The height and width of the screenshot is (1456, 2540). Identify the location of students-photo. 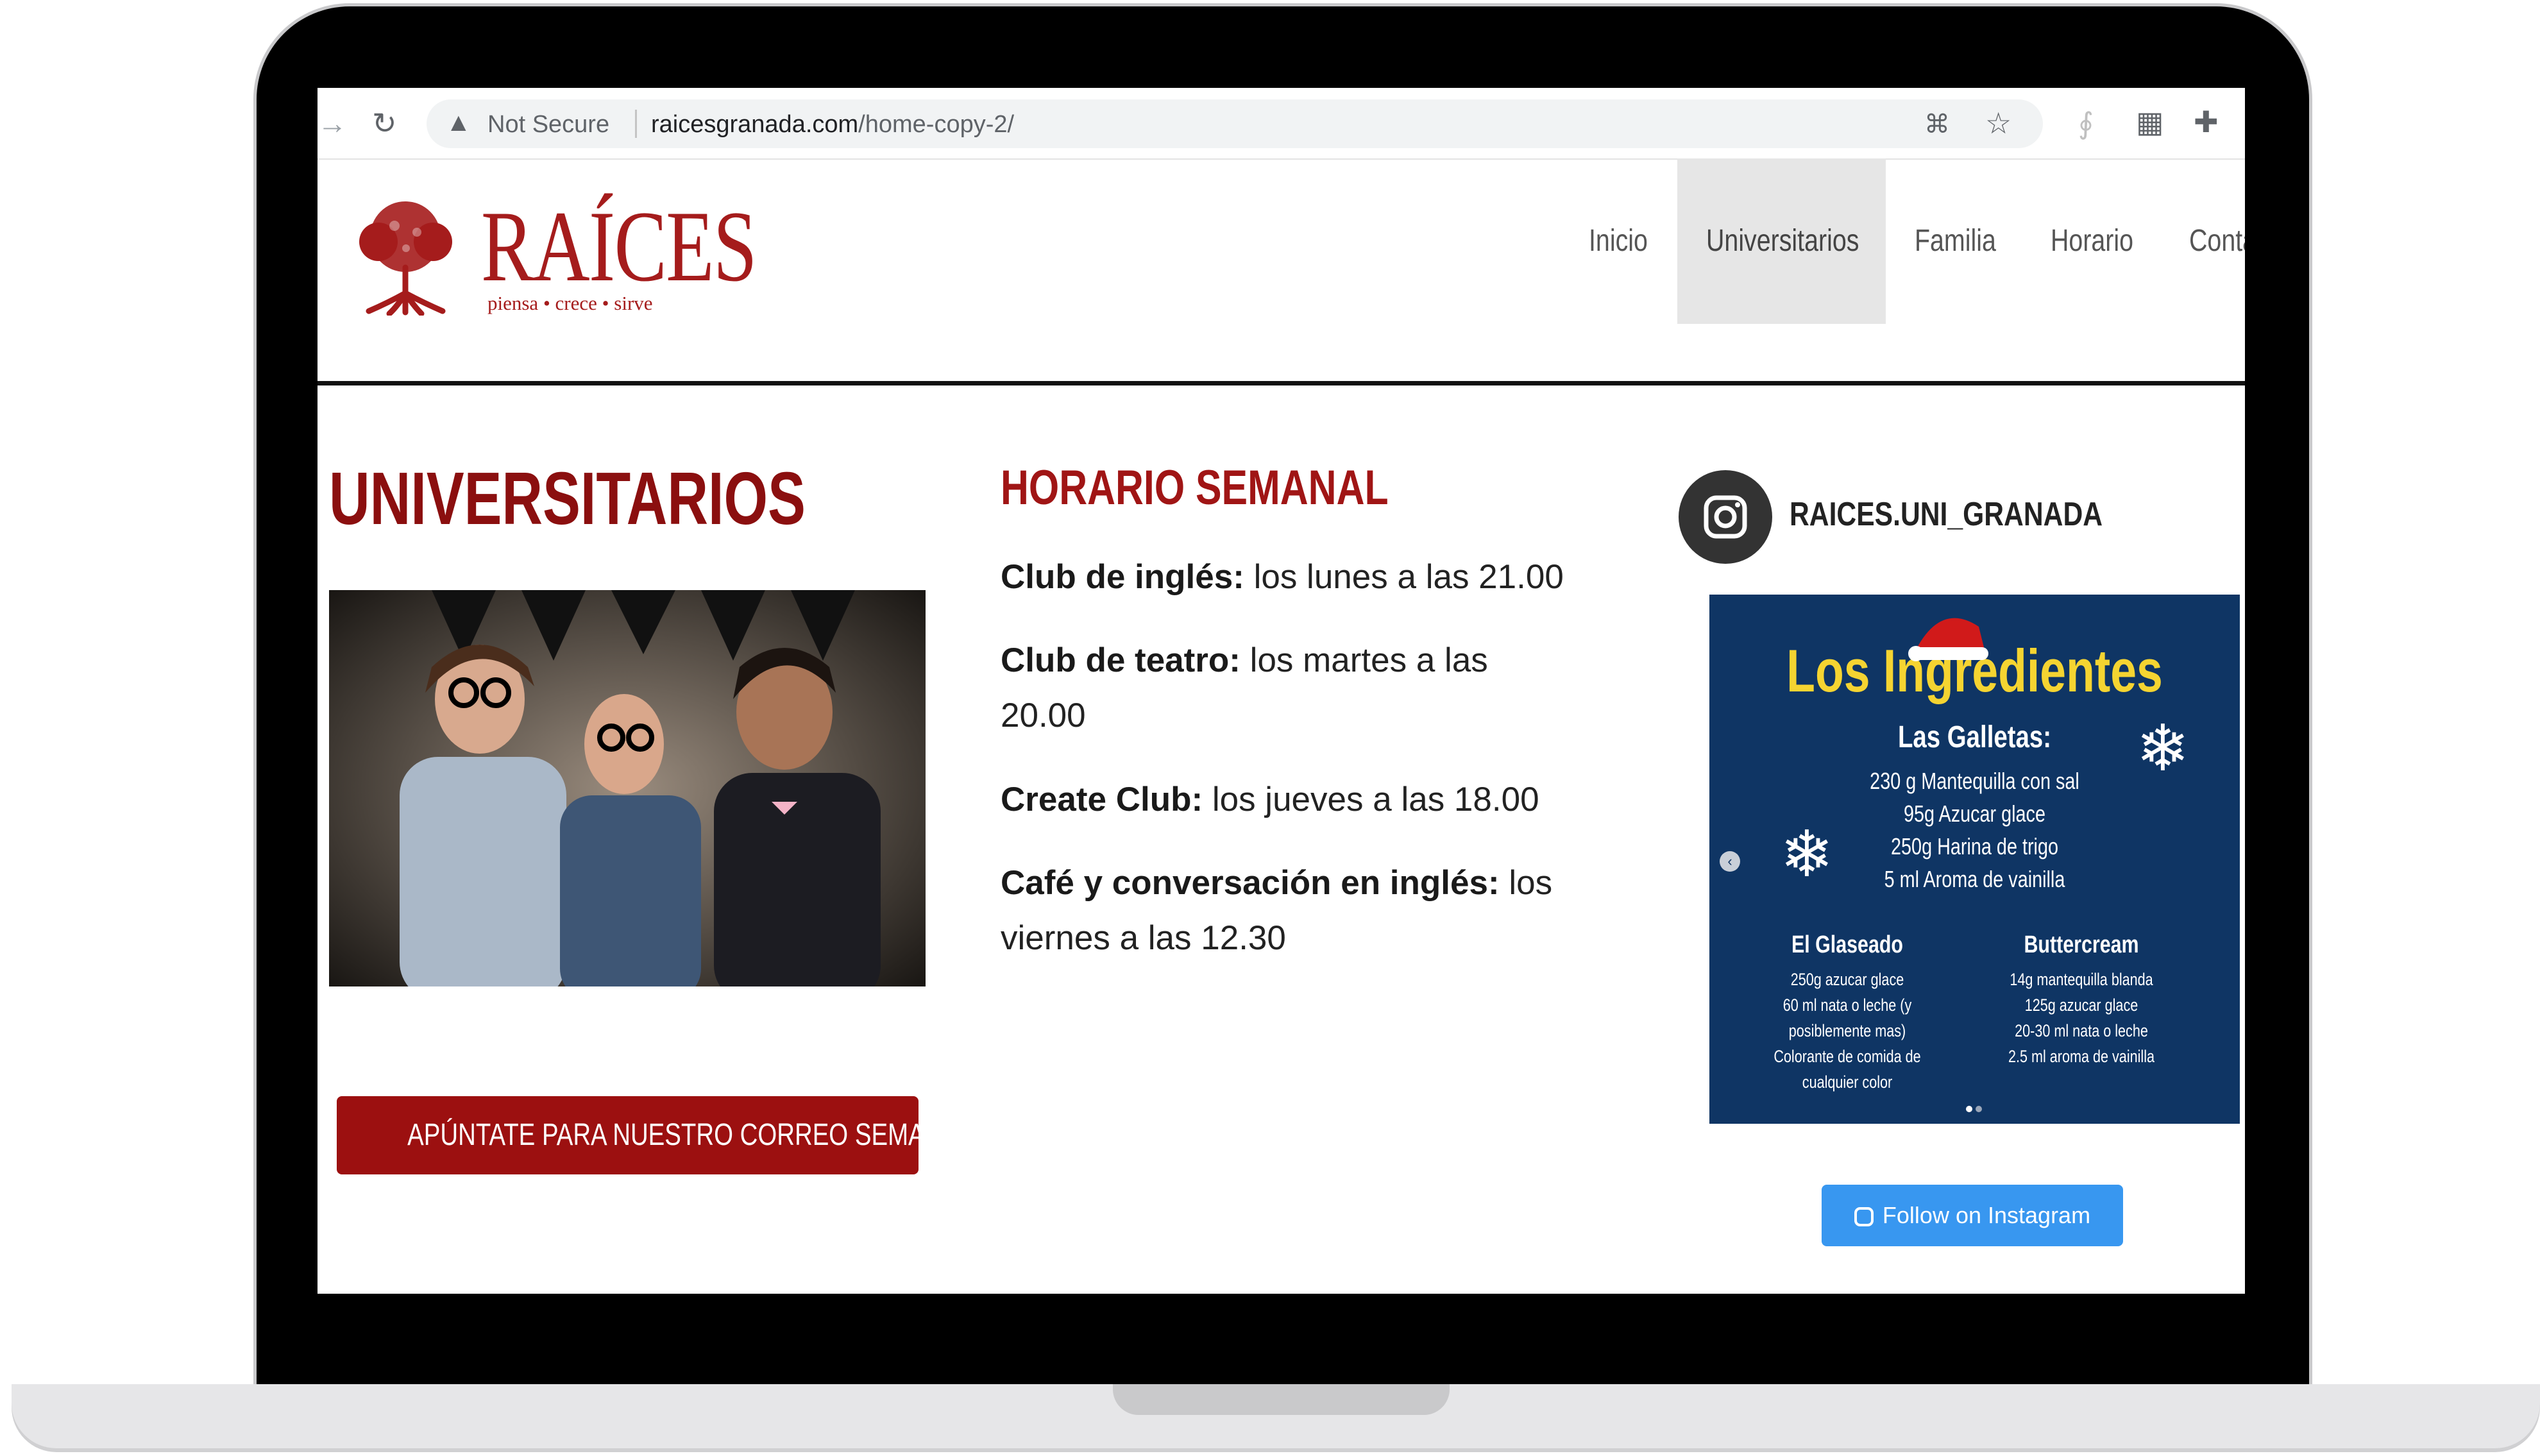
(627, 788).